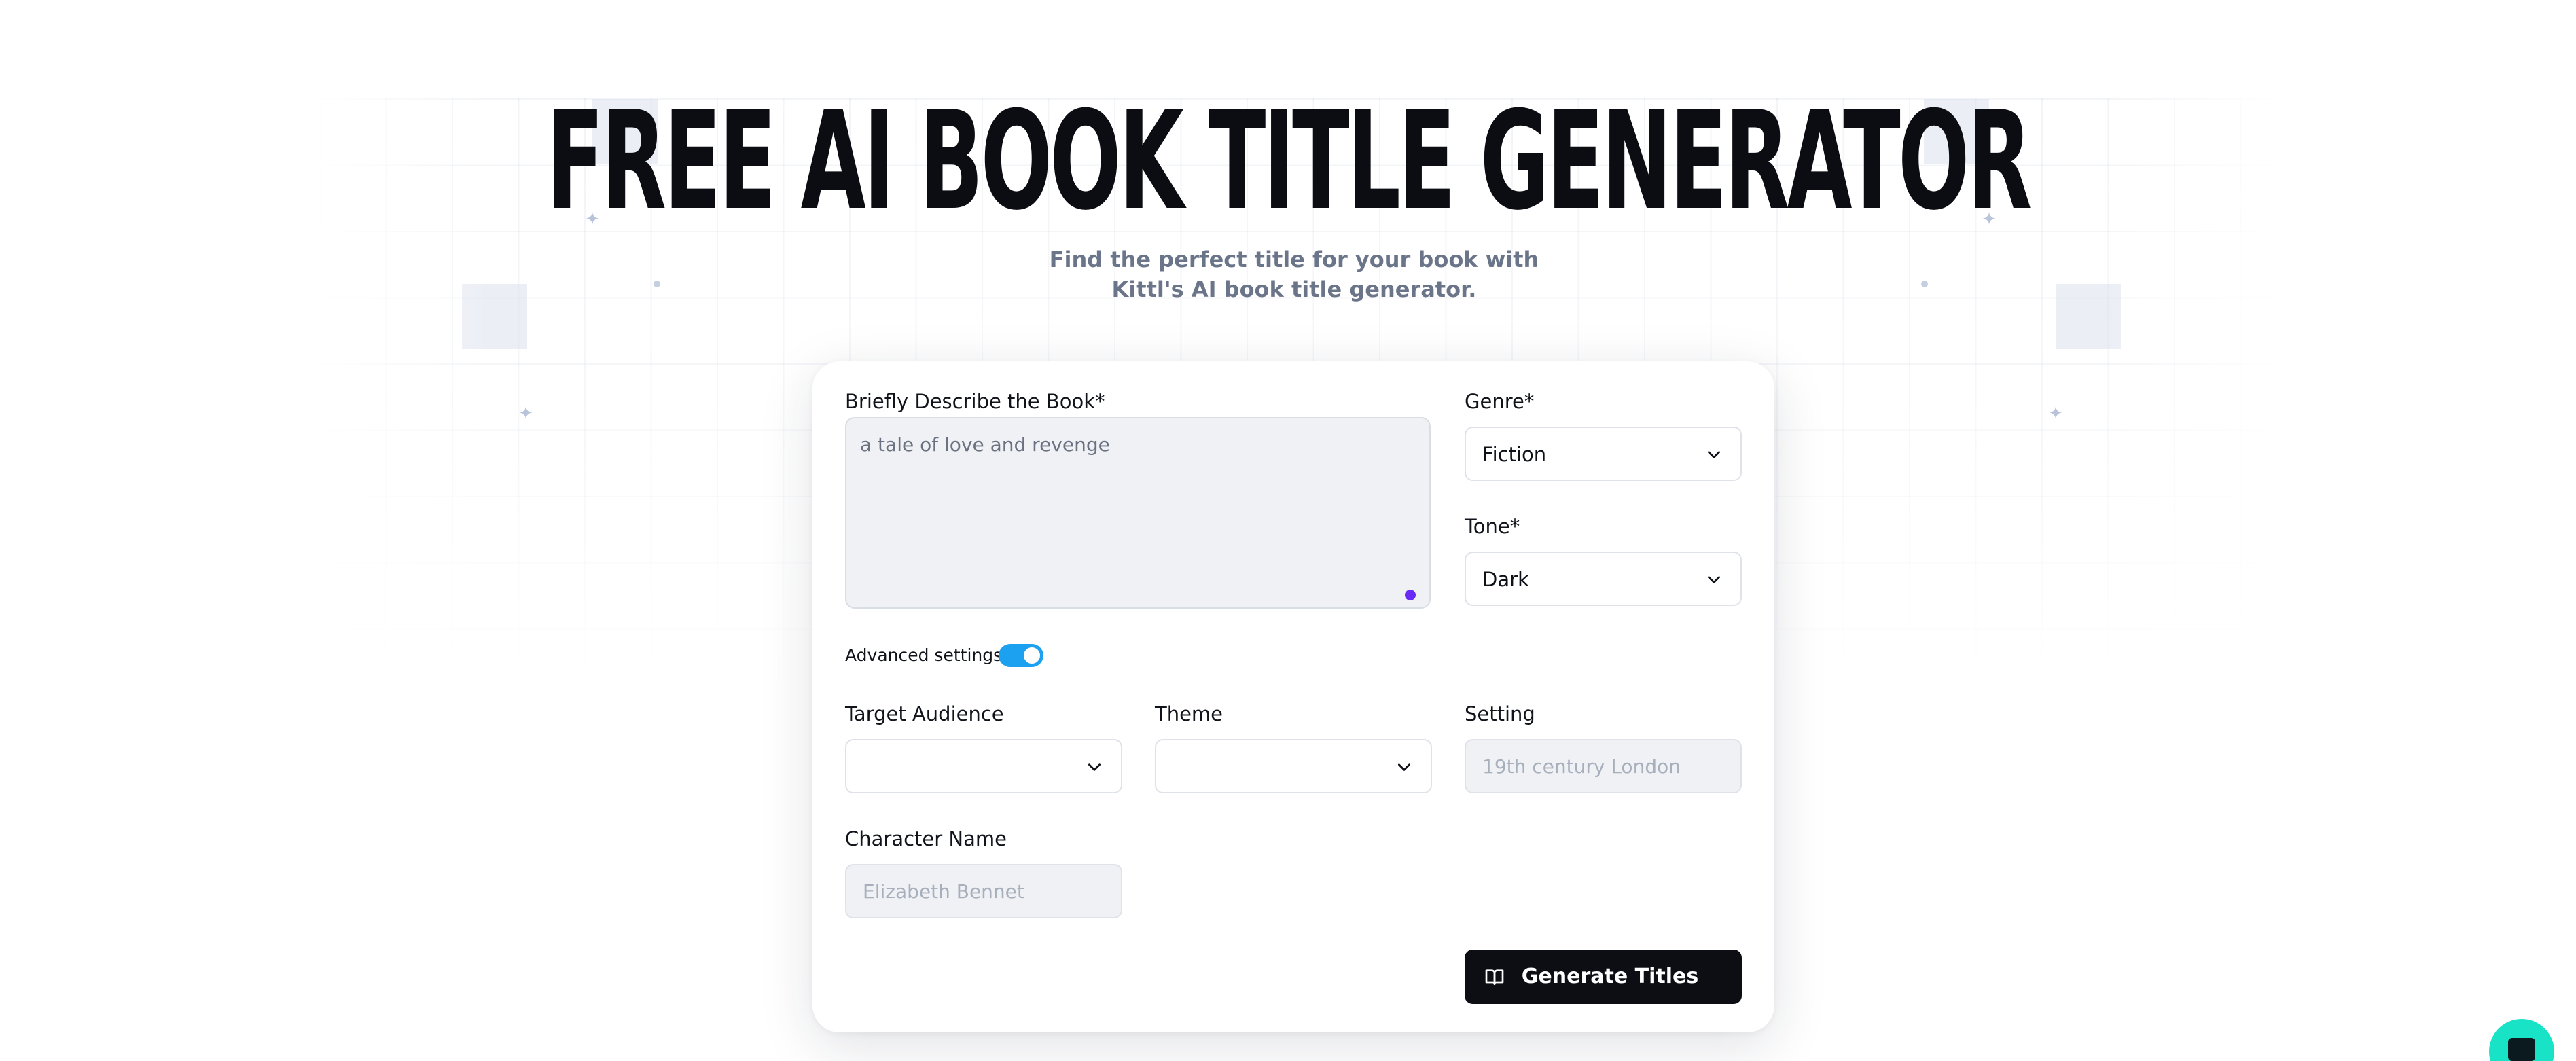 This screenshot has height=1061, width=2576. I want to click on setting-label: Setting, so click(1500, 713).